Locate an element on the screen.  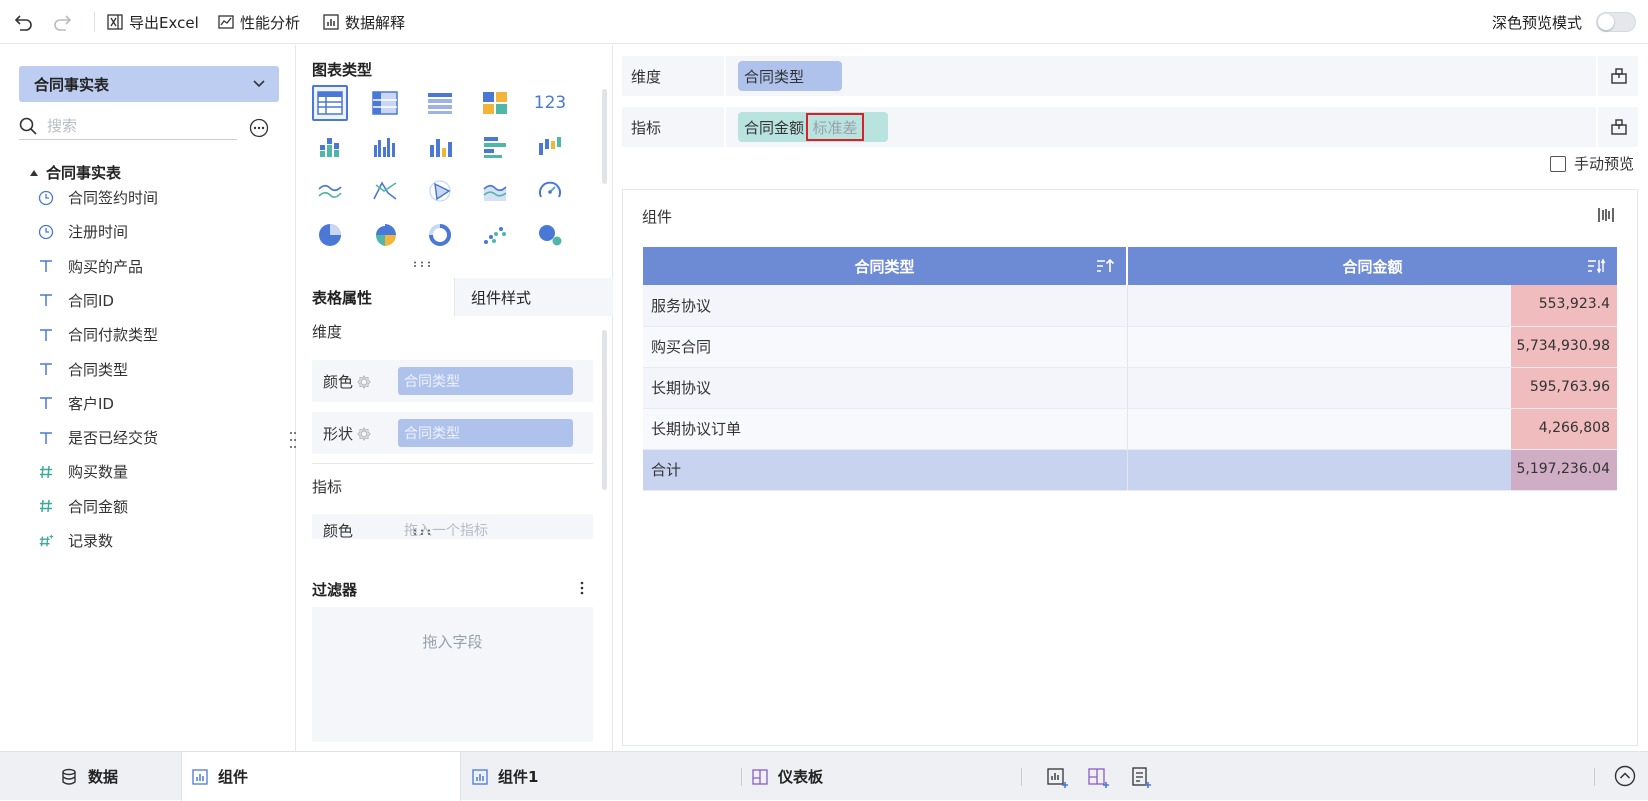
chart-type-number: 123 is located at coordinates (550, 103).